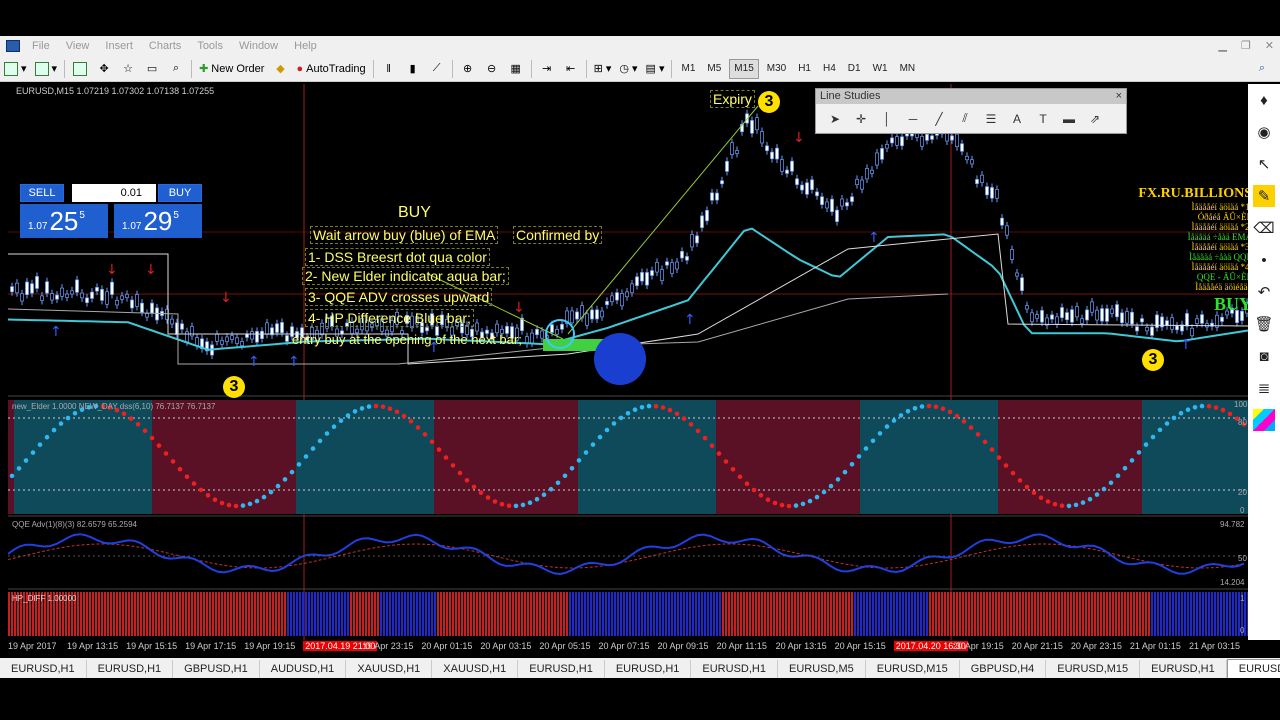 The width and height of the screenshot is (1280, 720). I want to click on tf-m1: M1, so click(688, 69).